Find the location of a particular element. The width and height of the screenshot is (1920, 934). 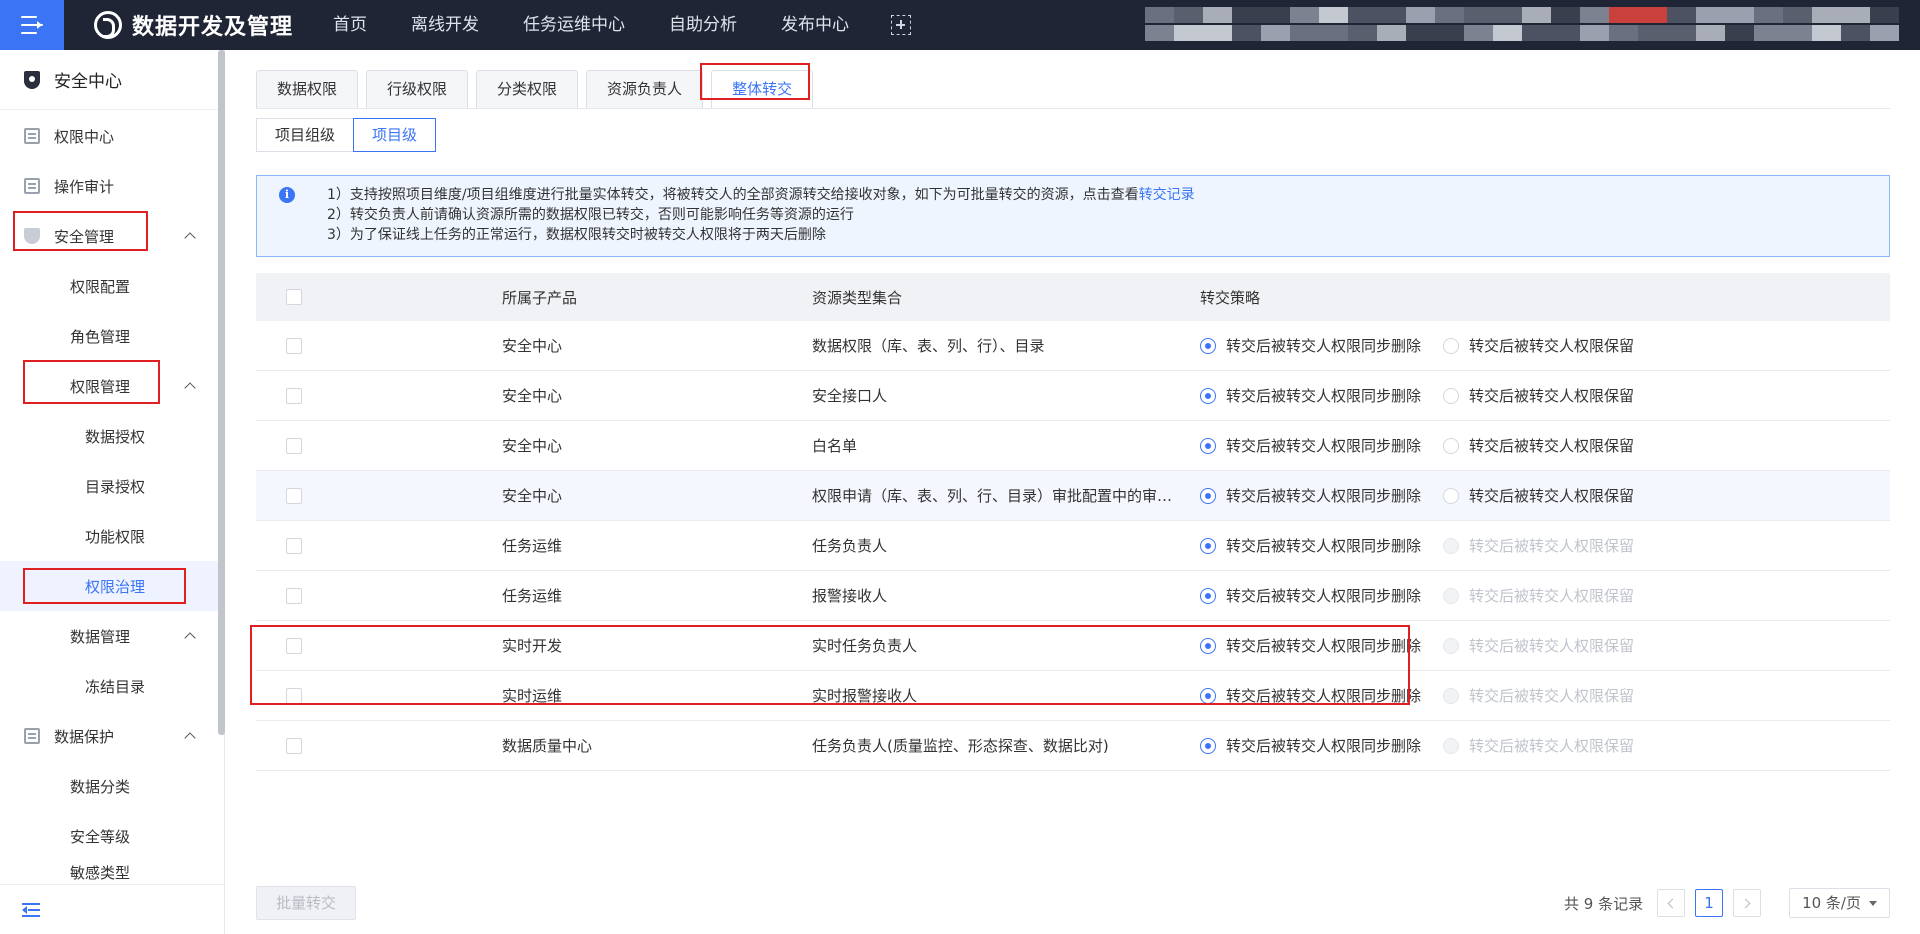

nav-release-center: 发布中心 is located at coordinates (815, 25).